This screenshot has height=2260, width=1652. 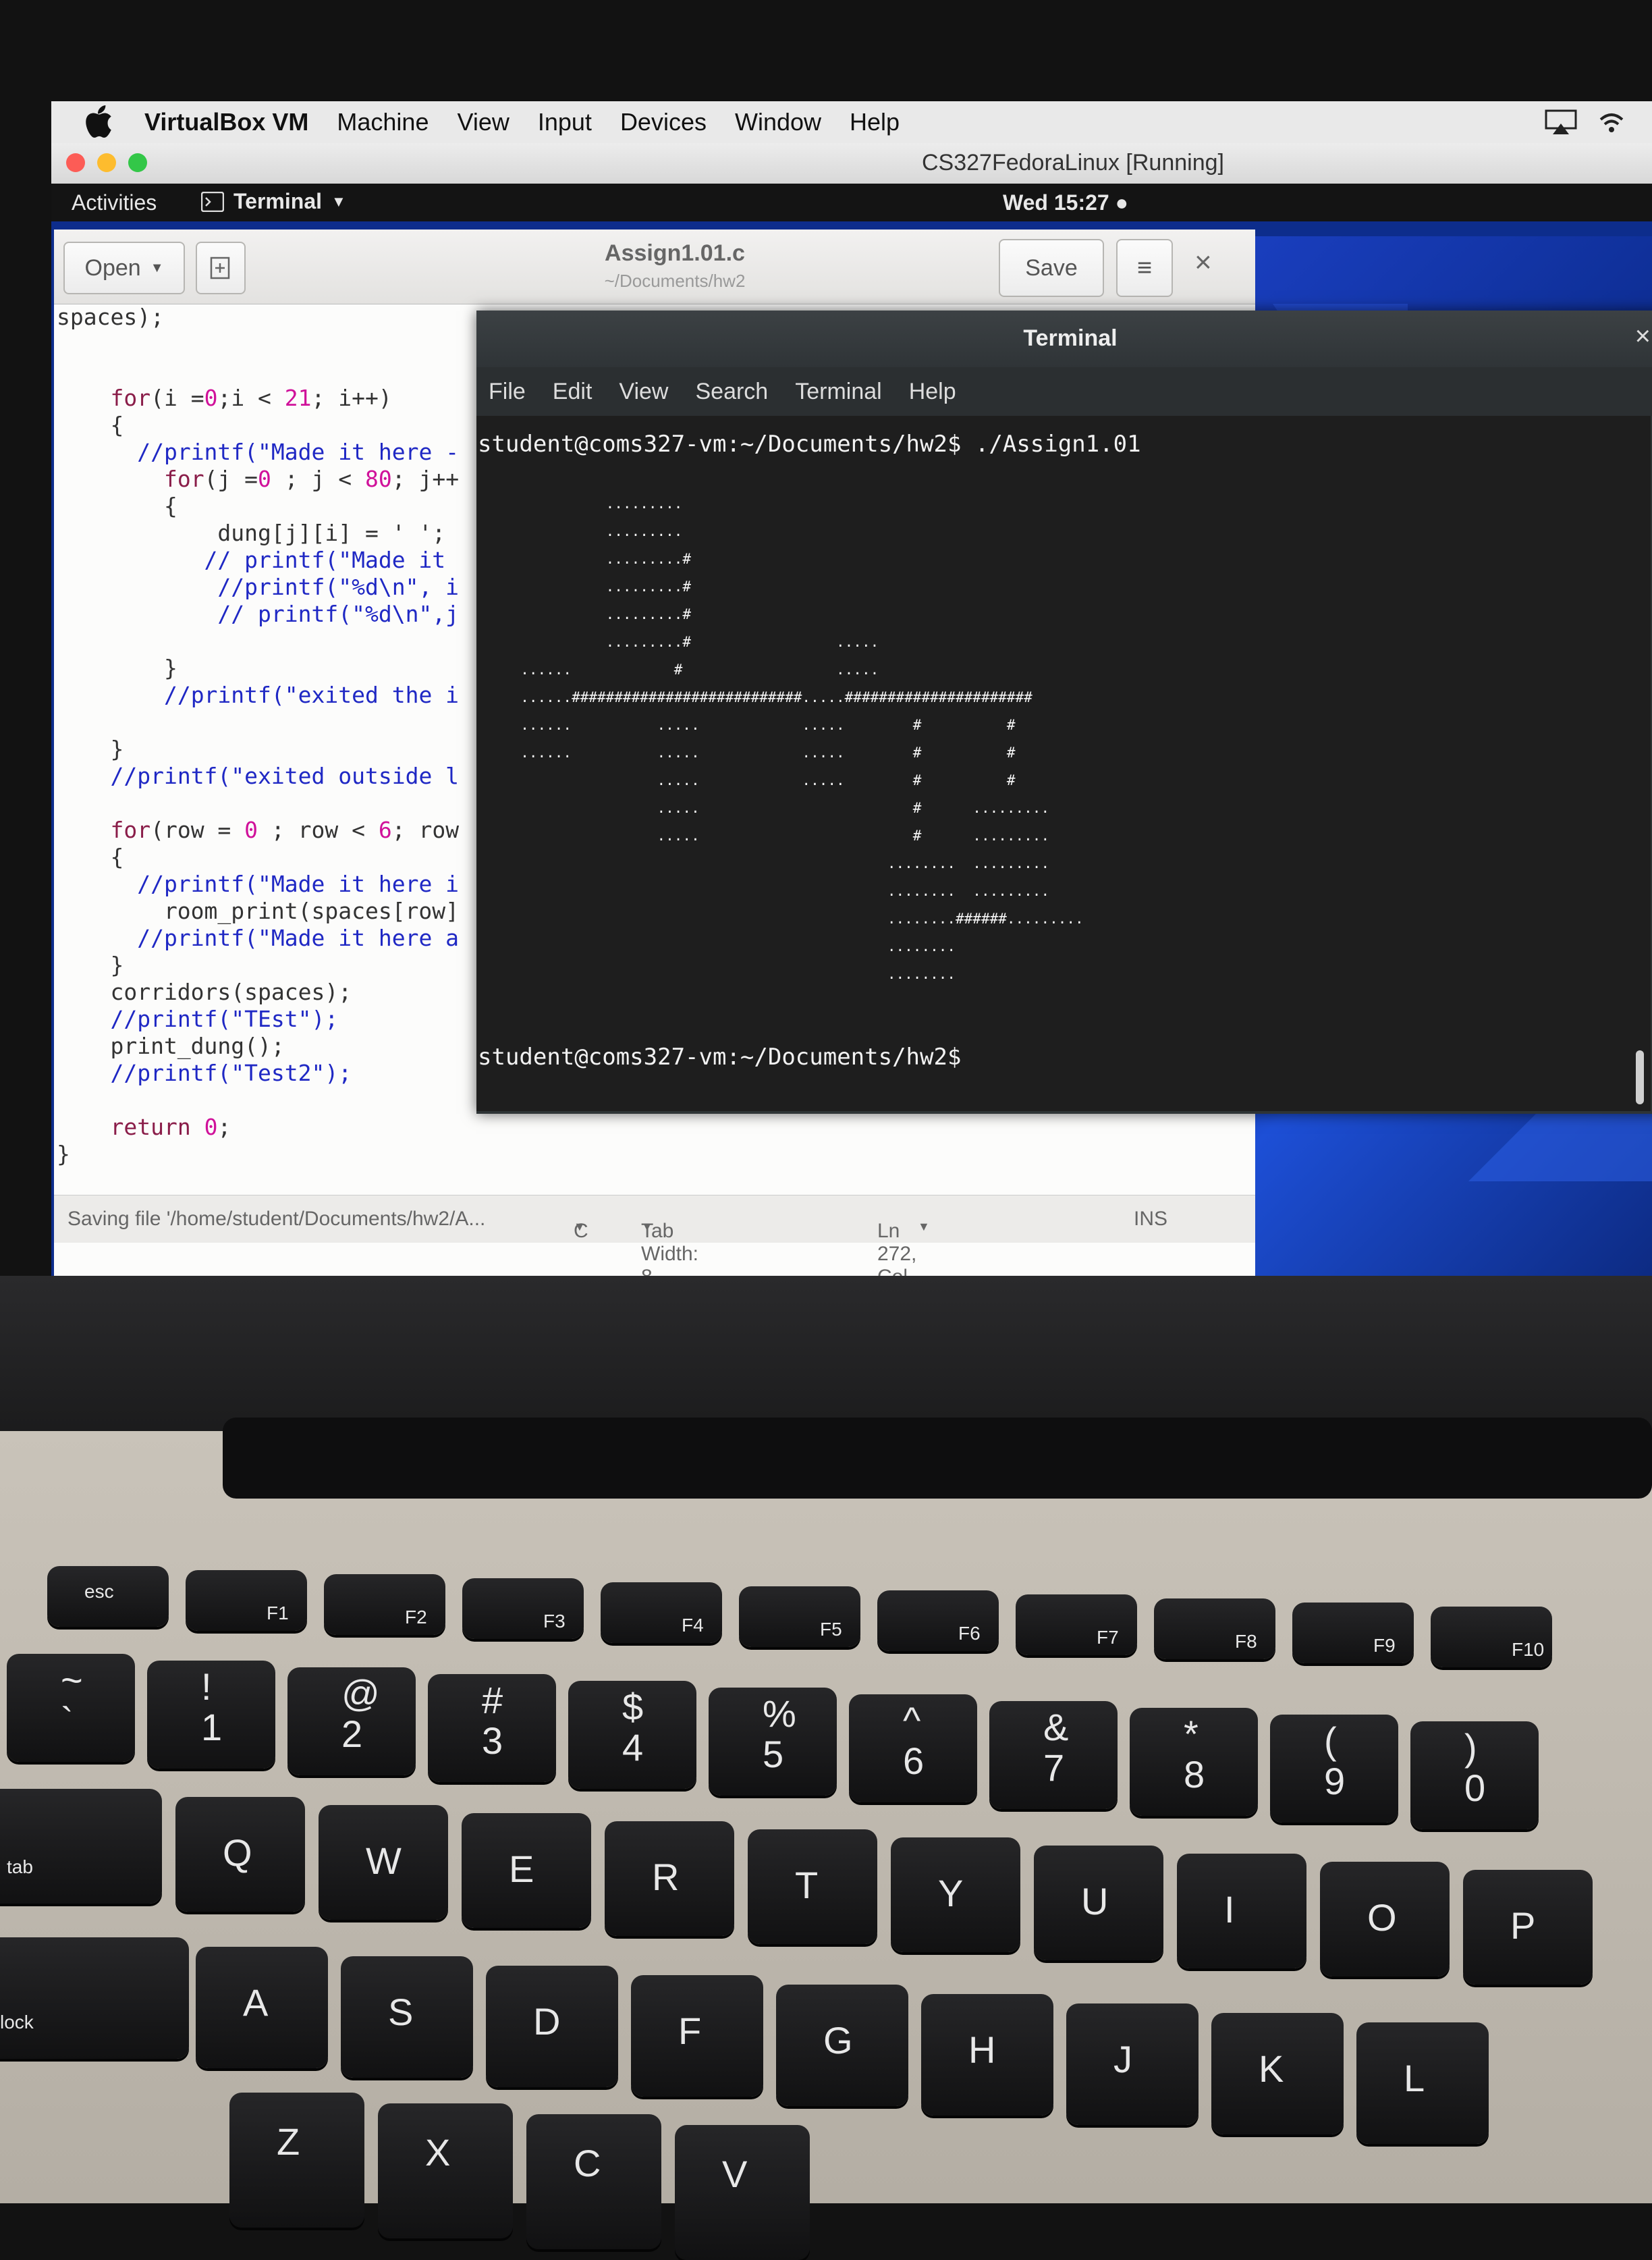 What do you see at coordinates (913, 1748) in the screenshot?
I see `key-6: ^ 6` at bounding box center [913, 1748].